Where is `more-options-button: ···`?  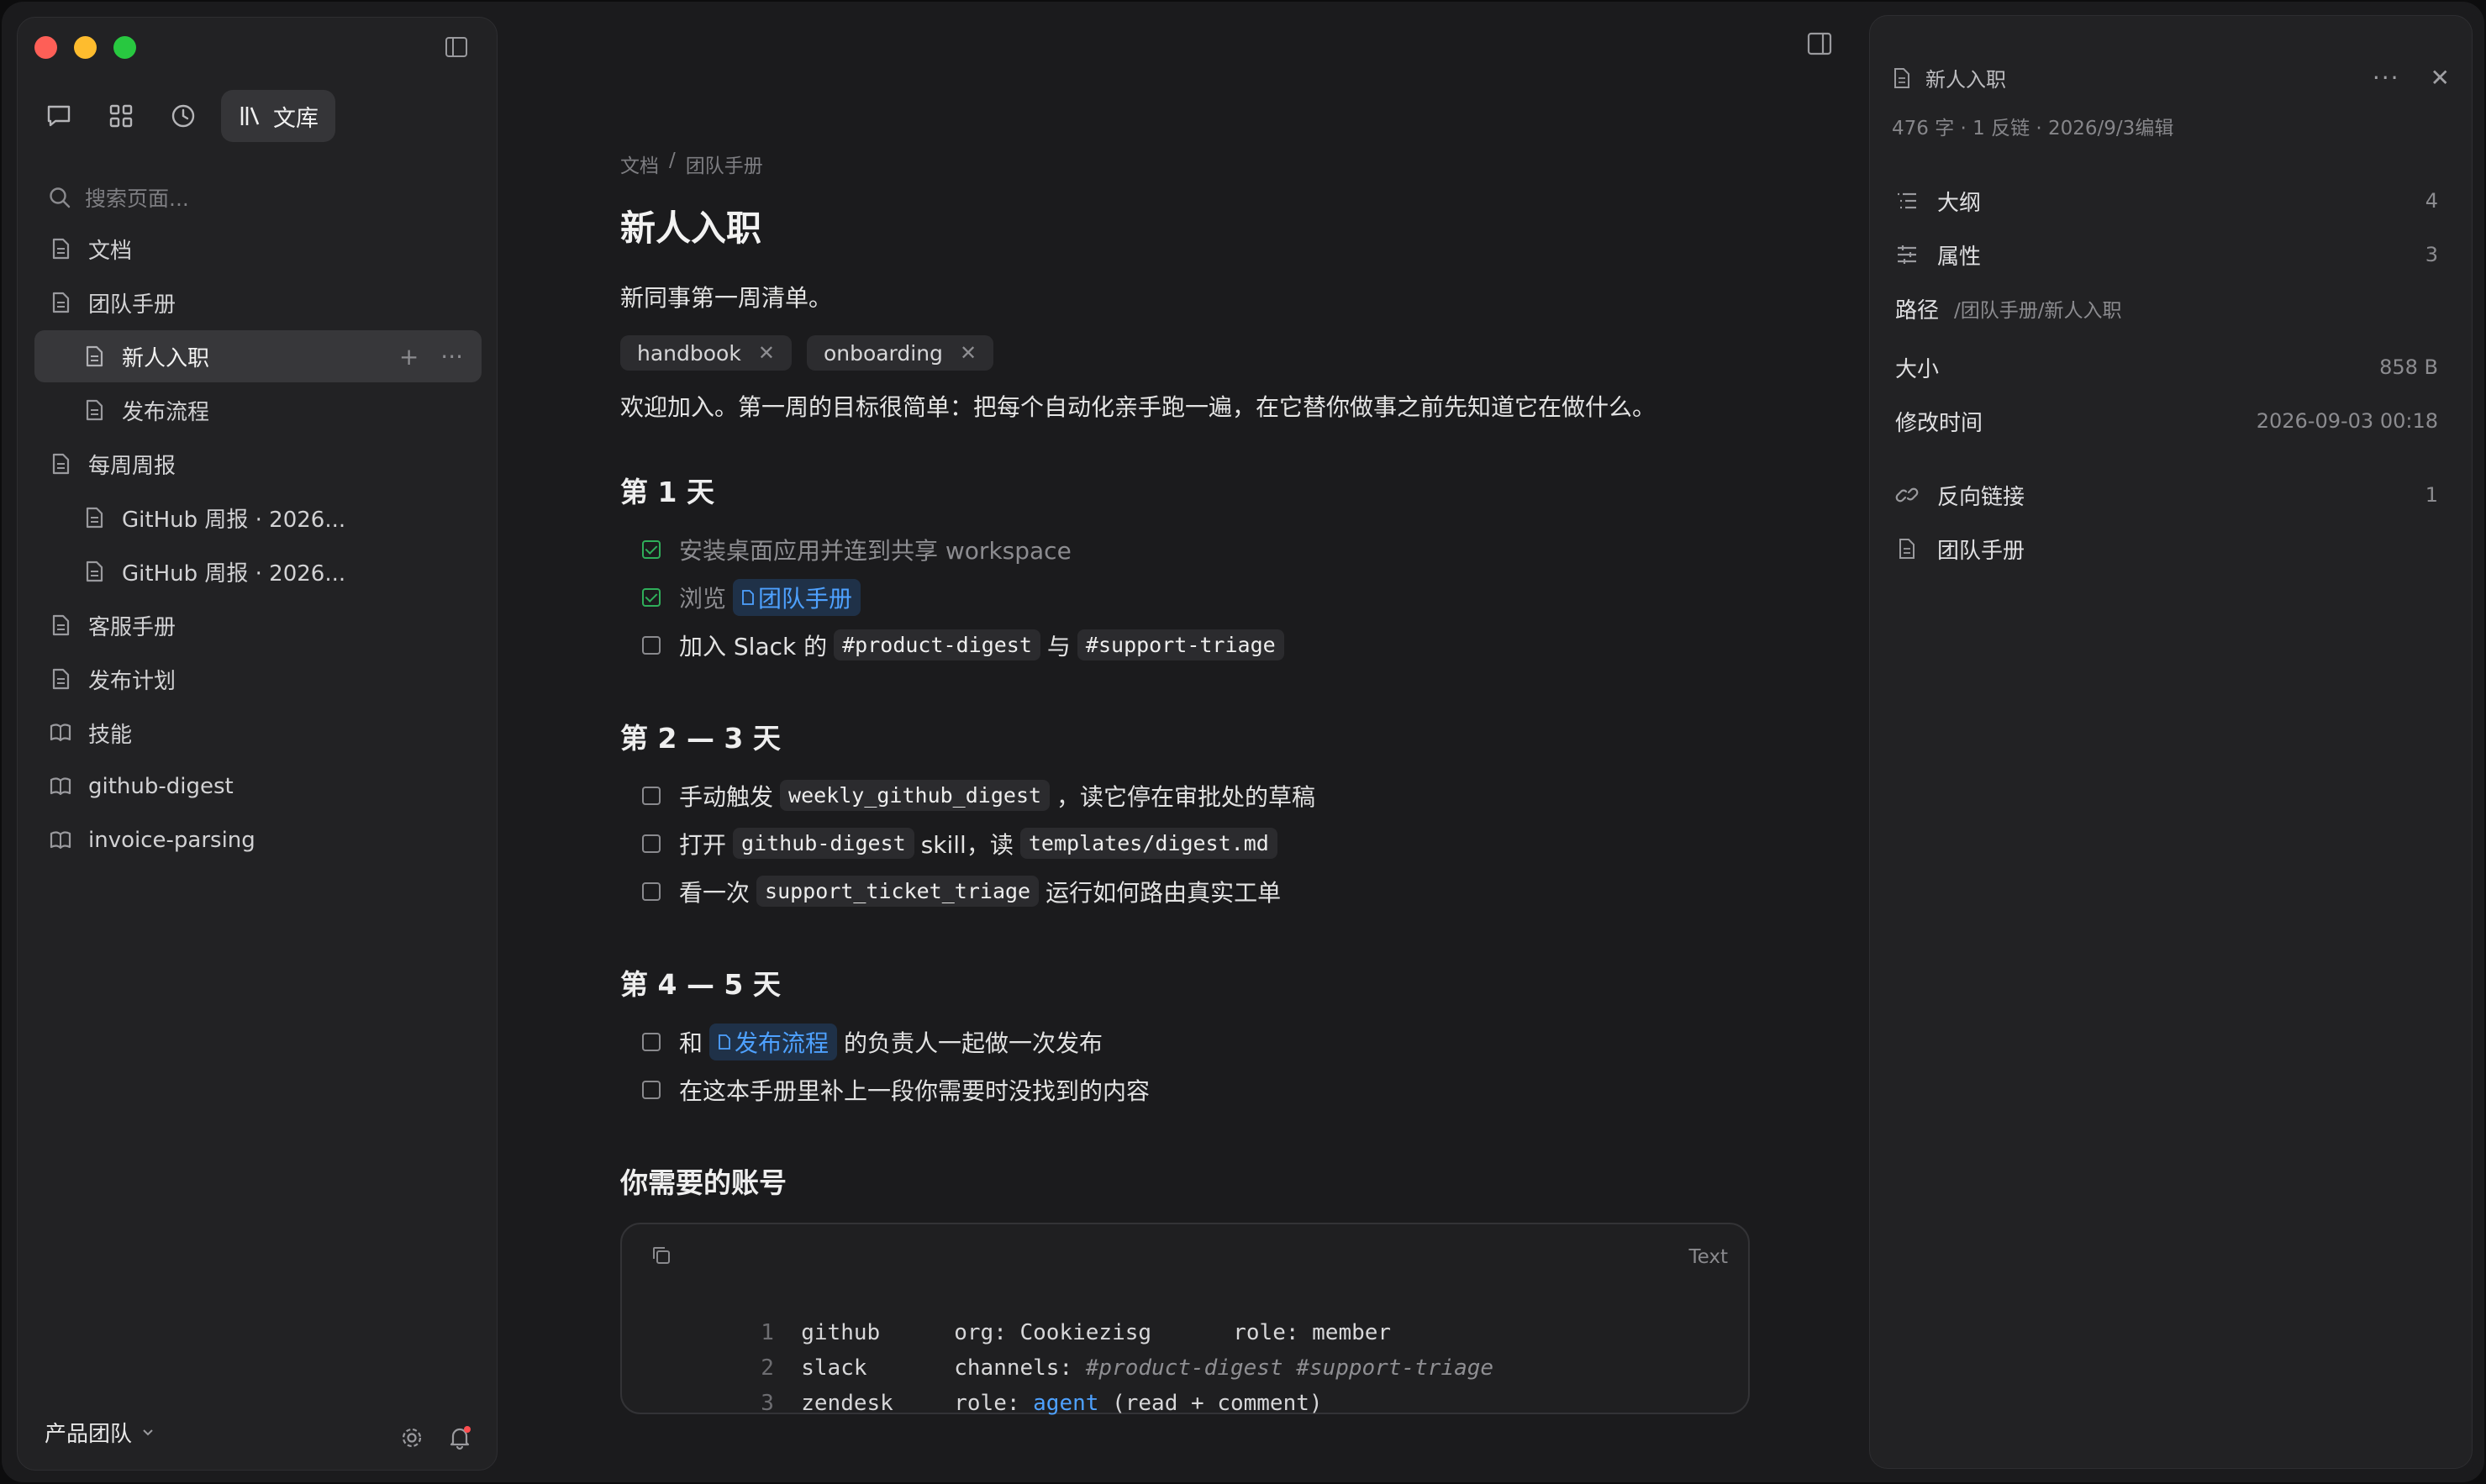
more-options-button: ··· is located at coordinates (451, 357).